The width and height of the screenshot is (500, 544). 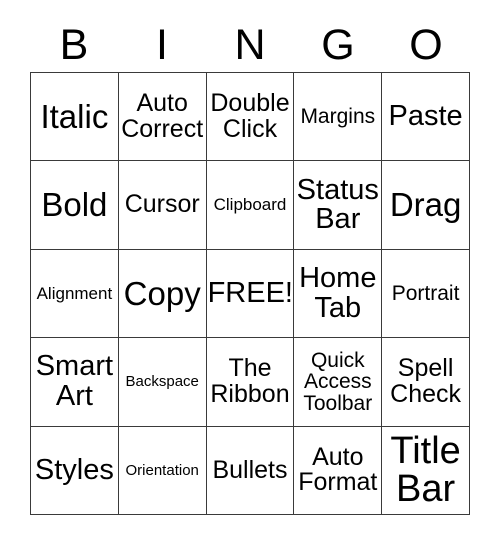 I want to click on bingo-cell: Orientation, so click(x=162, y=471).